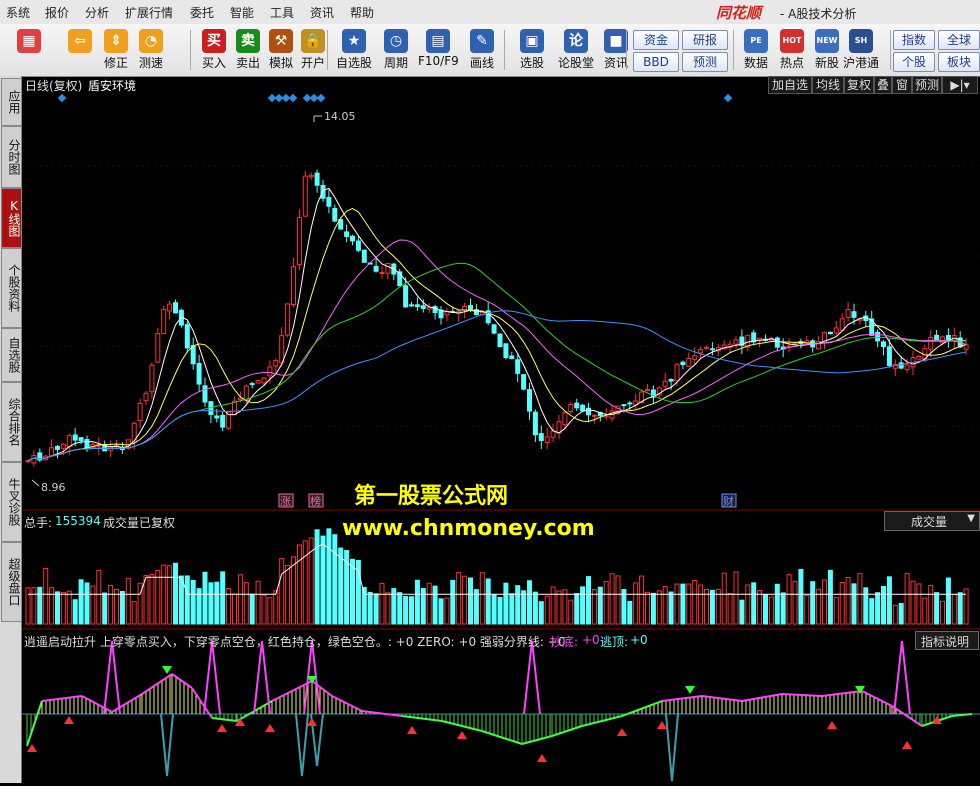 The image size is (980, 786). I want to click on toolbar-button-6: ⚒ 模拟, so click(281, 50).